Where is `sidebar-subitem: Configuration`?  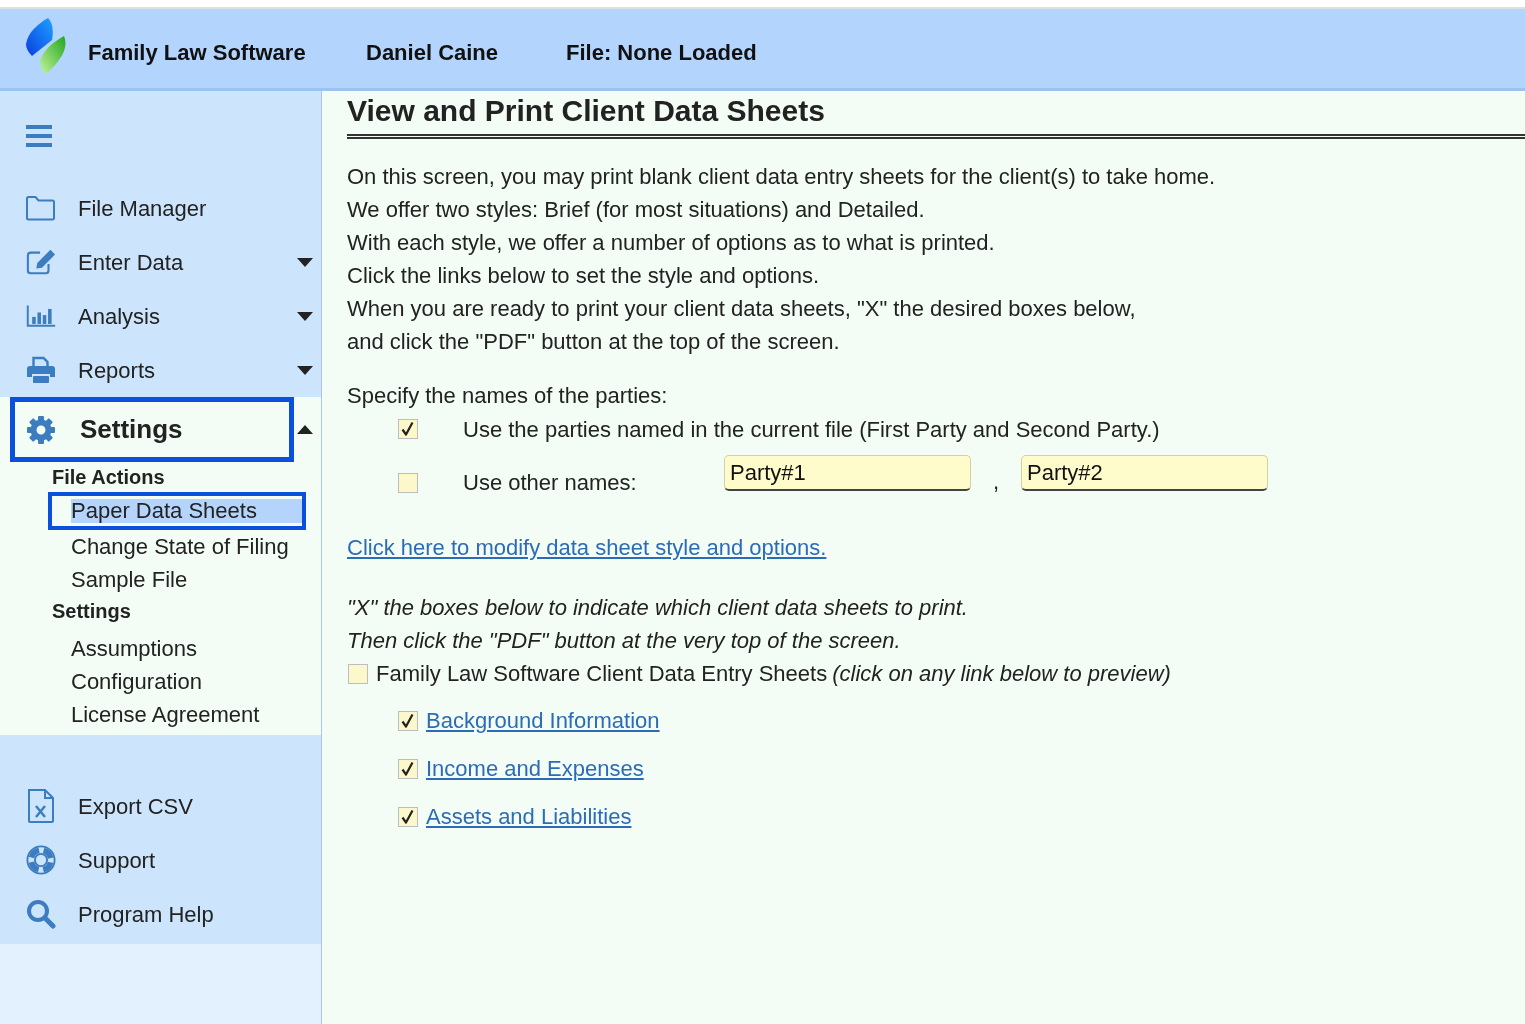
sidebar-subitem: Configuration is located at coordinates (136, 681).